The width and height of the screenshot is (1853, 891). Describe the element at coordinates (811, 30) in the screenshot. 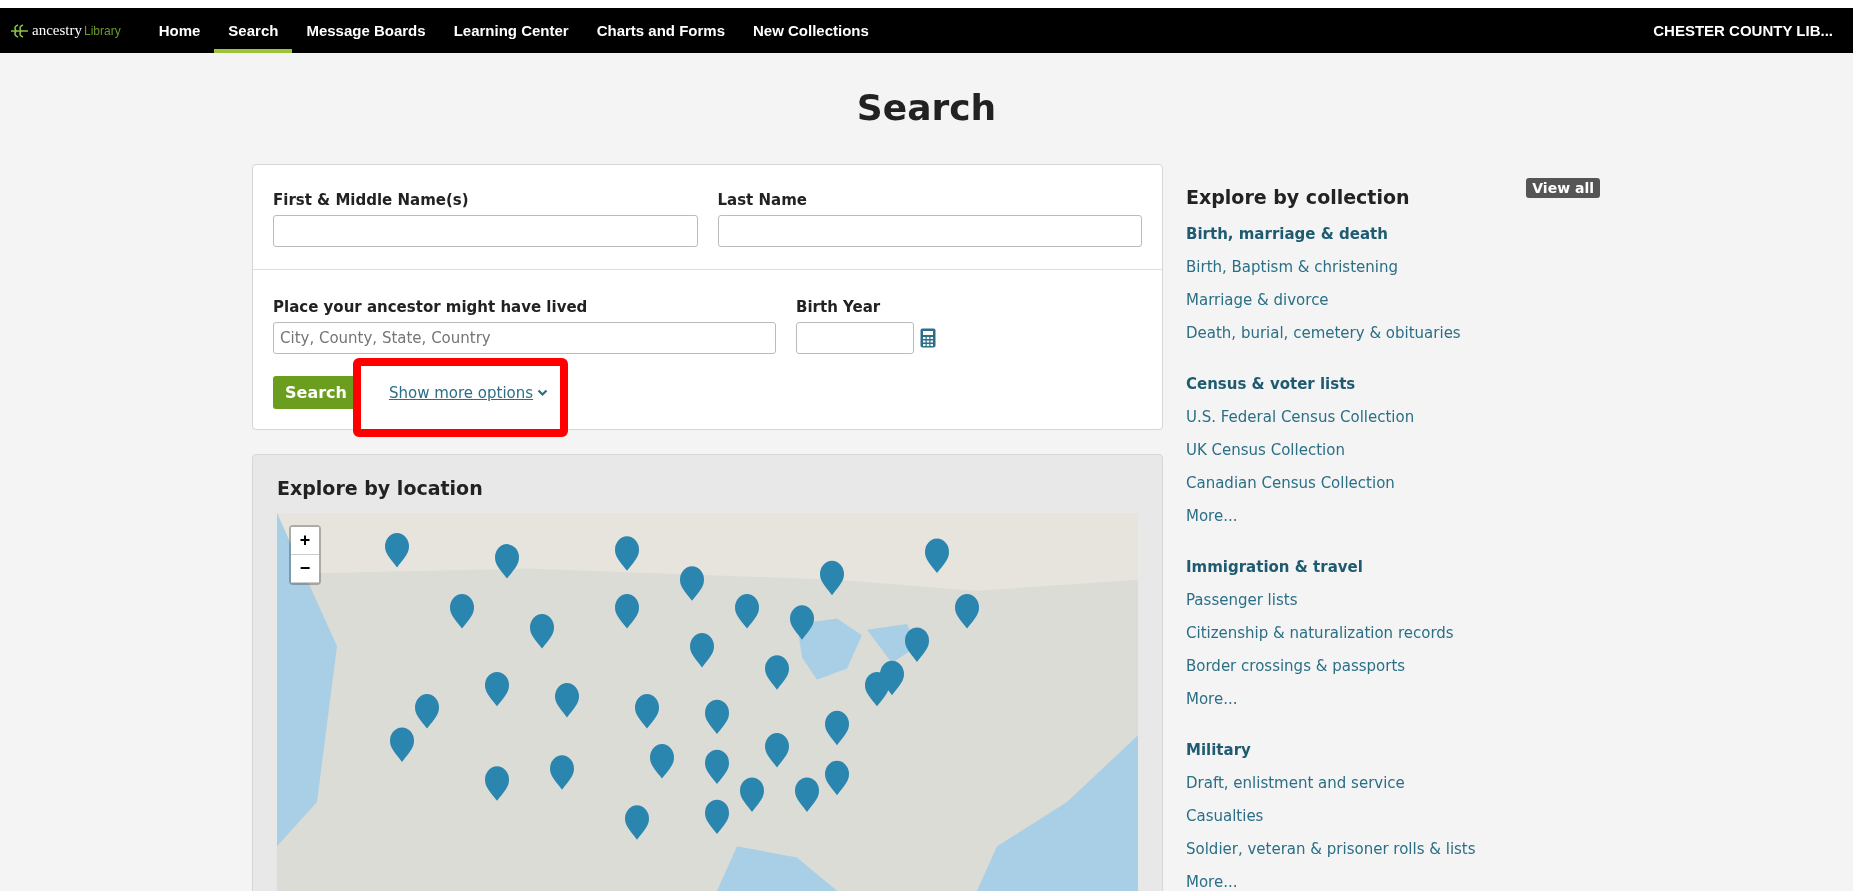

I see `nav-tab: New Collections` at that location.